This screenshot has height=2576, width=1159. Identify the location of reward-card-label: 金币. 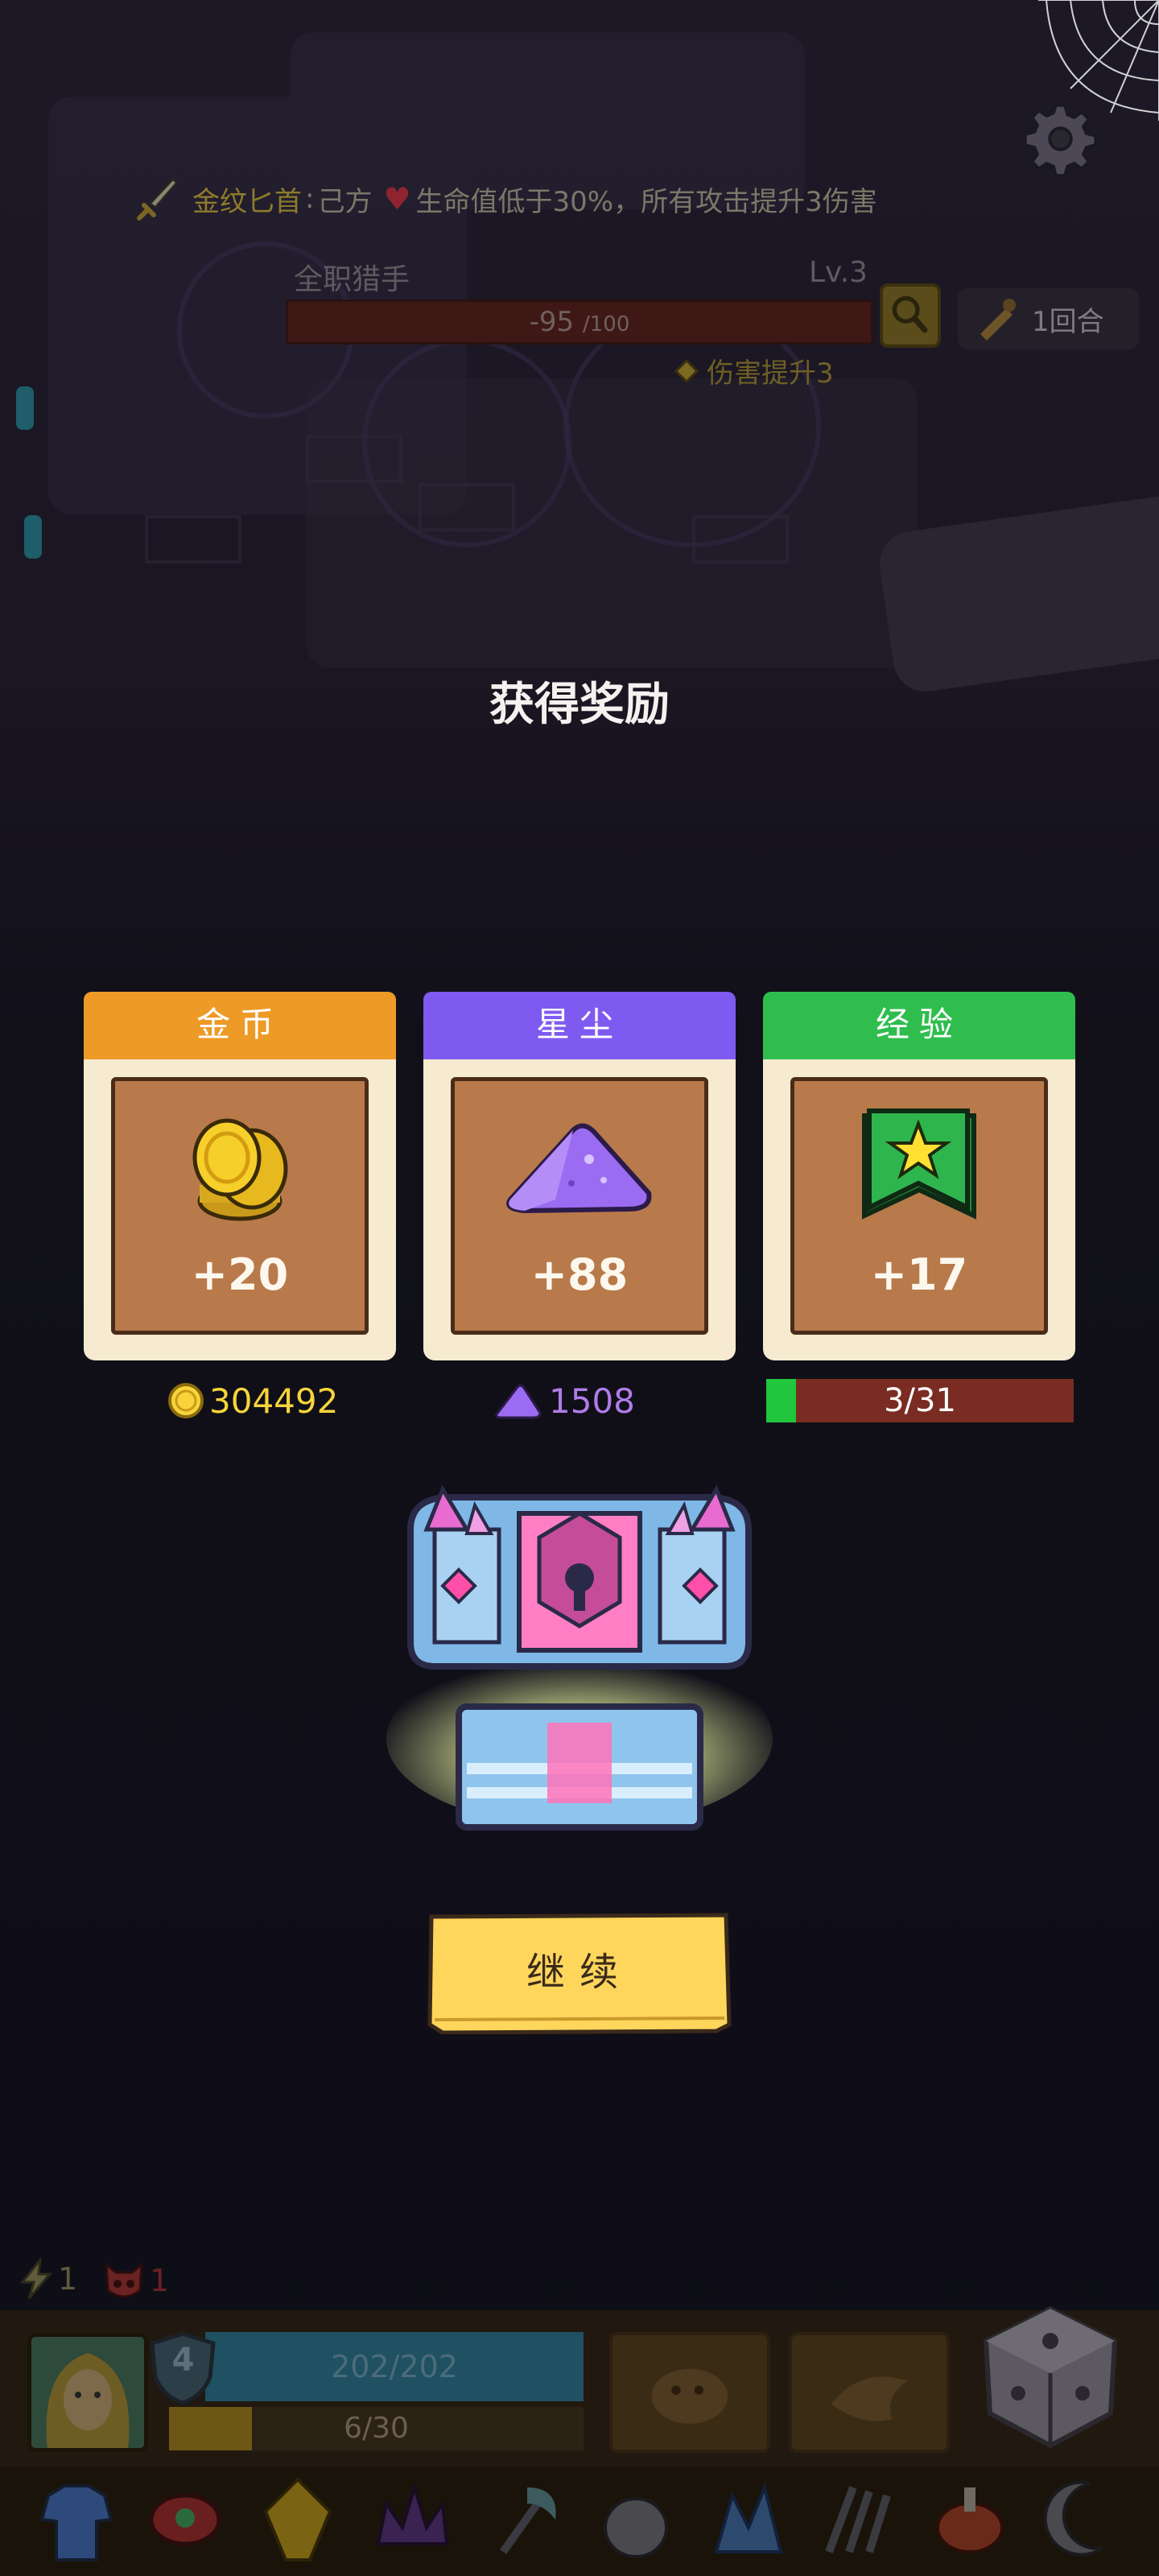
(240, 1025).